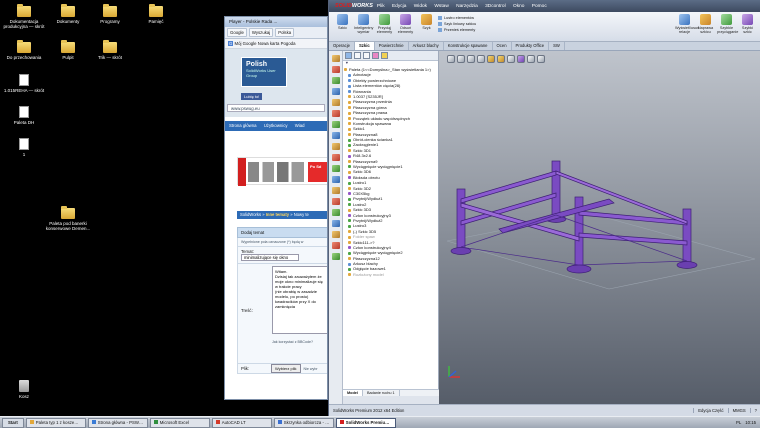  I want to click on view-palette-icon, so click(335, 91).